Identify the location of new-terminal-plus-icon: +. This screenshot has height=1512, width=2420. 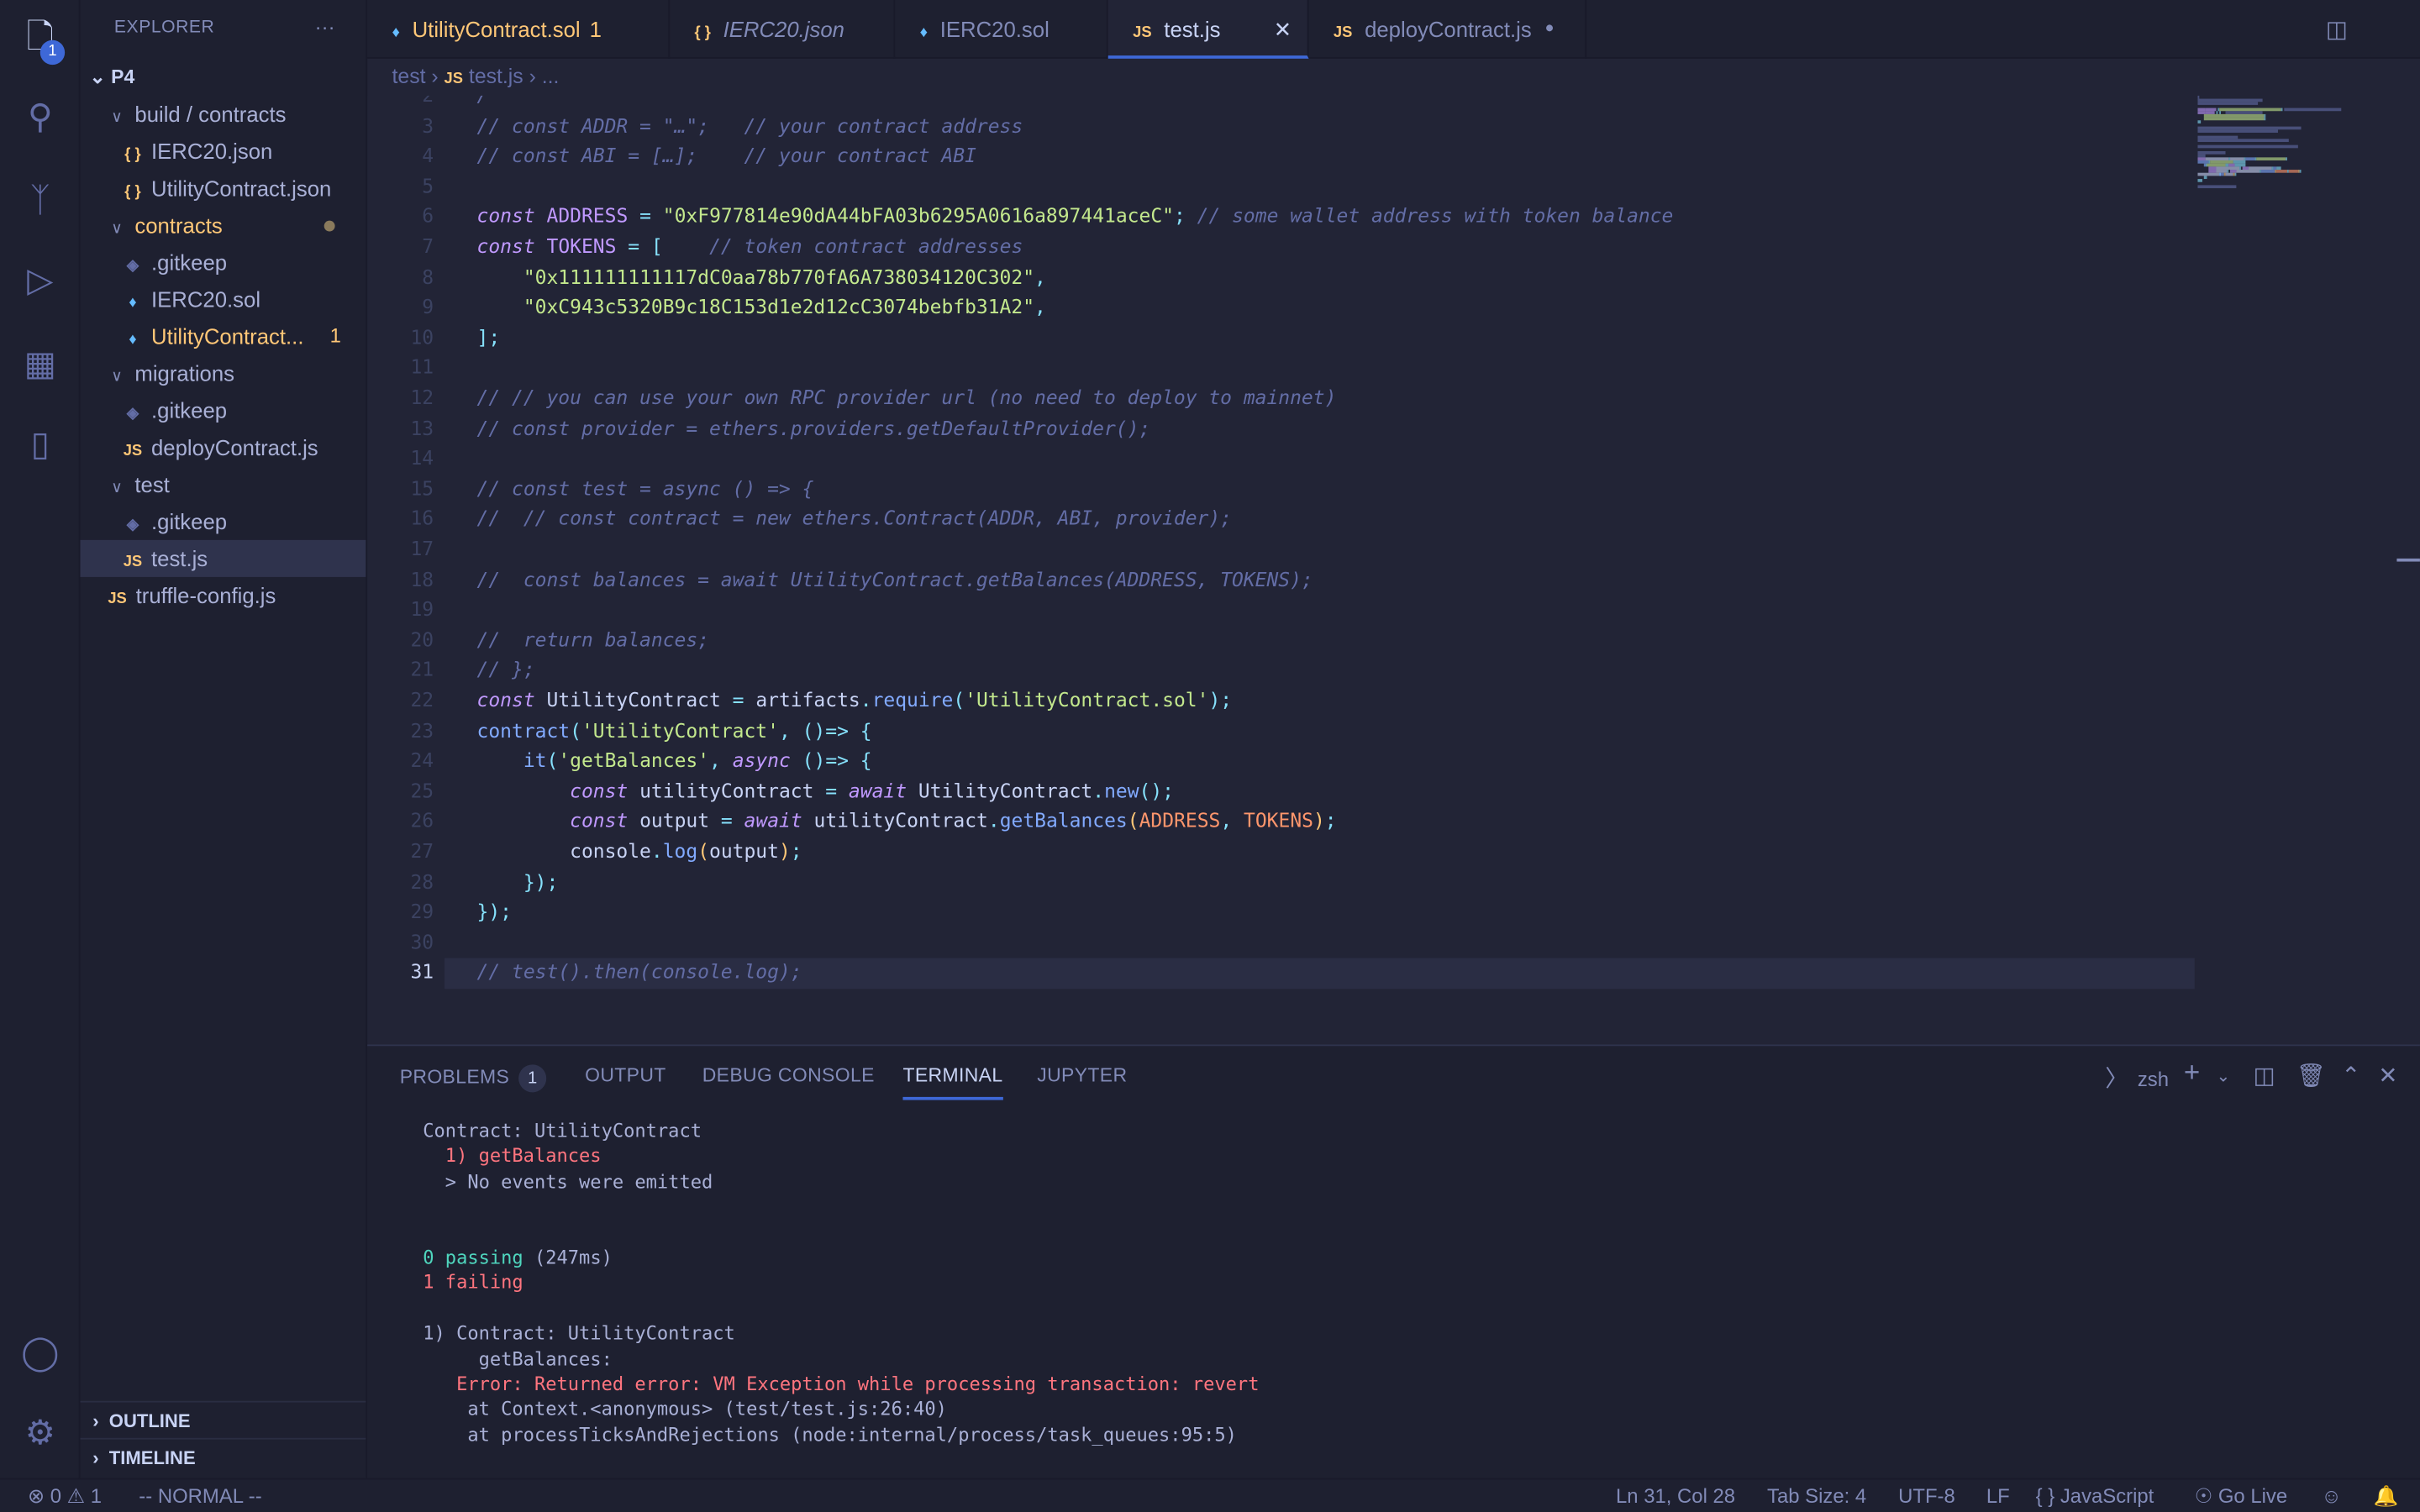
(2192, 1073).